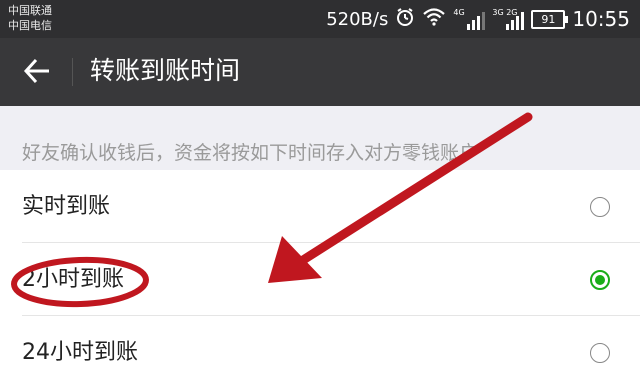 This screenshot has width=640, height=388. I want to click on radio-button-selected, so click(600, 280).